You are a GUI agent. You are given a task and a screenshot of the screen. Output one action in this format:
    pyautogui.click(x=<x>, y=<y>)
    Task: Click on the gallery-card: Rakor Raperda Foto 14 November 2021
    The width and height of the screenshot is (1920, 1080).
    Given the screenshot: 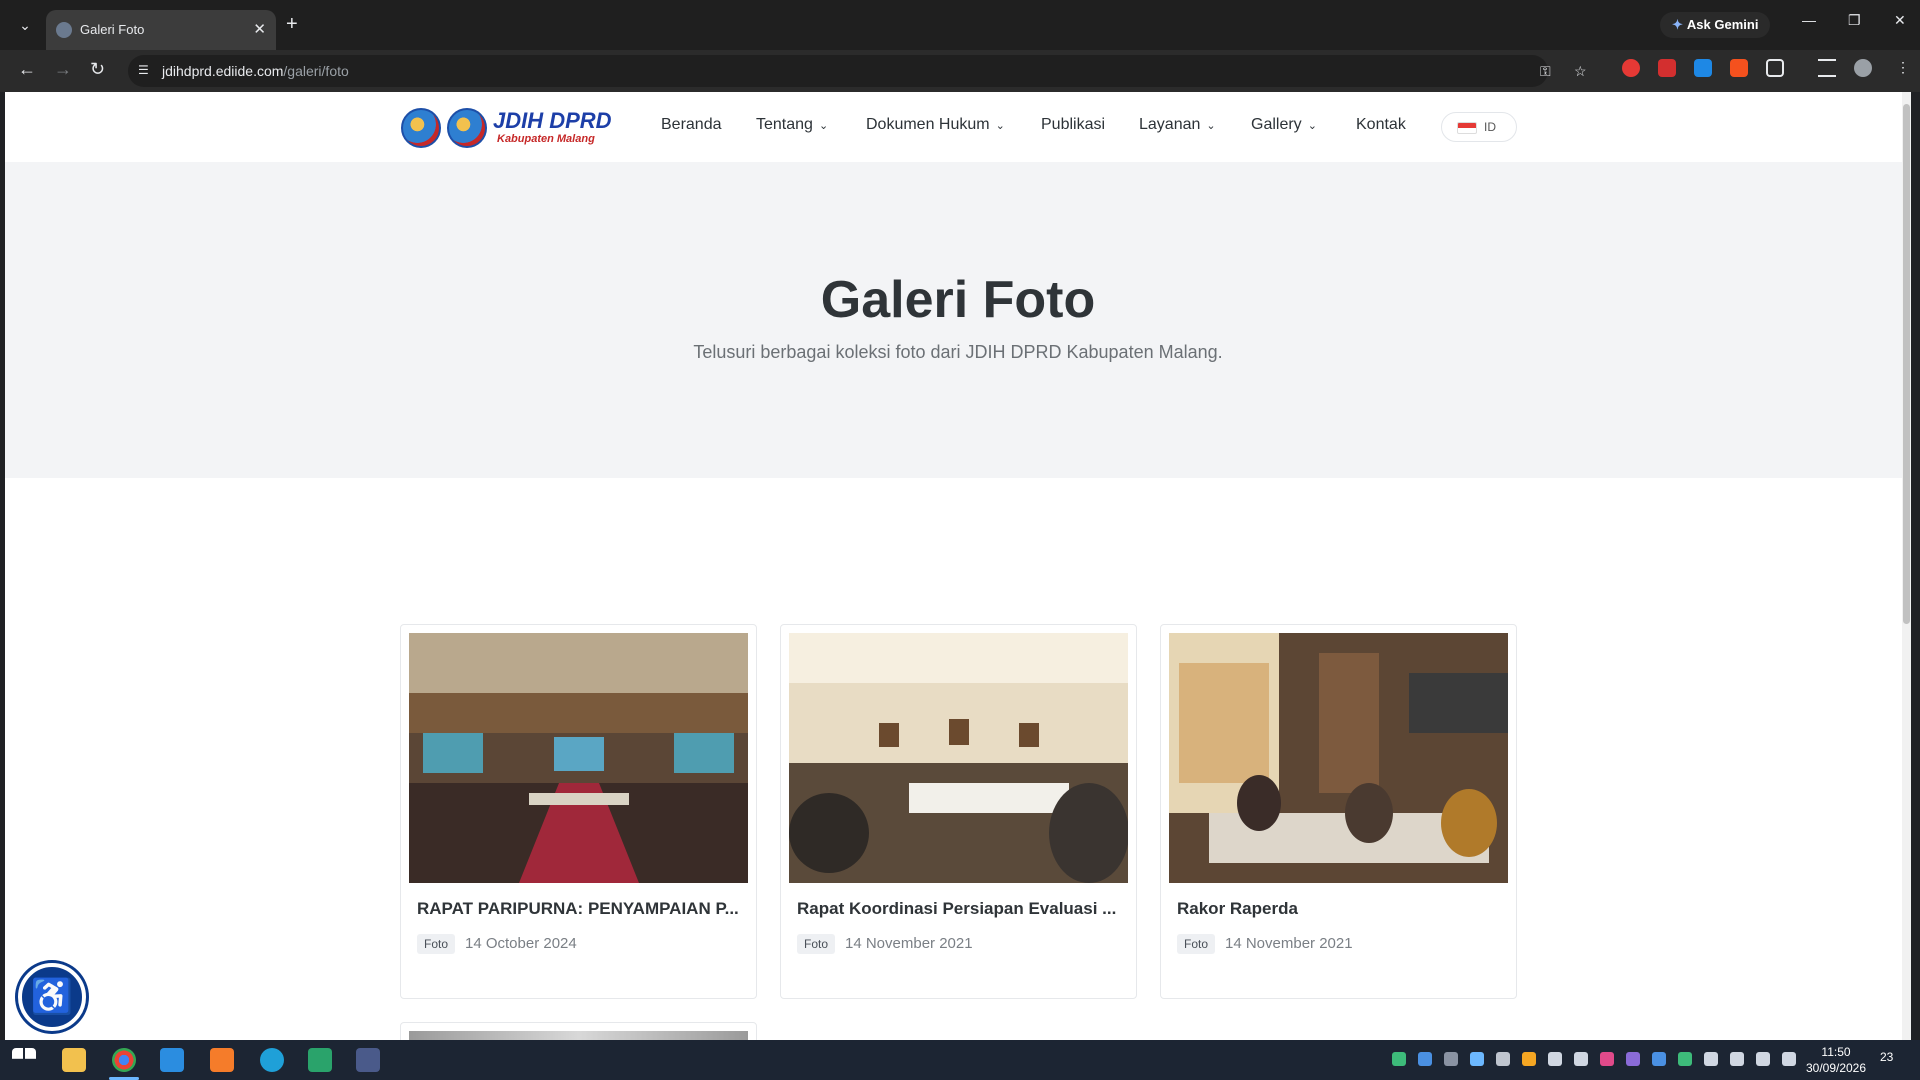 What is the action you would take?
    pyautogui.click(x=1338, y=811)
    